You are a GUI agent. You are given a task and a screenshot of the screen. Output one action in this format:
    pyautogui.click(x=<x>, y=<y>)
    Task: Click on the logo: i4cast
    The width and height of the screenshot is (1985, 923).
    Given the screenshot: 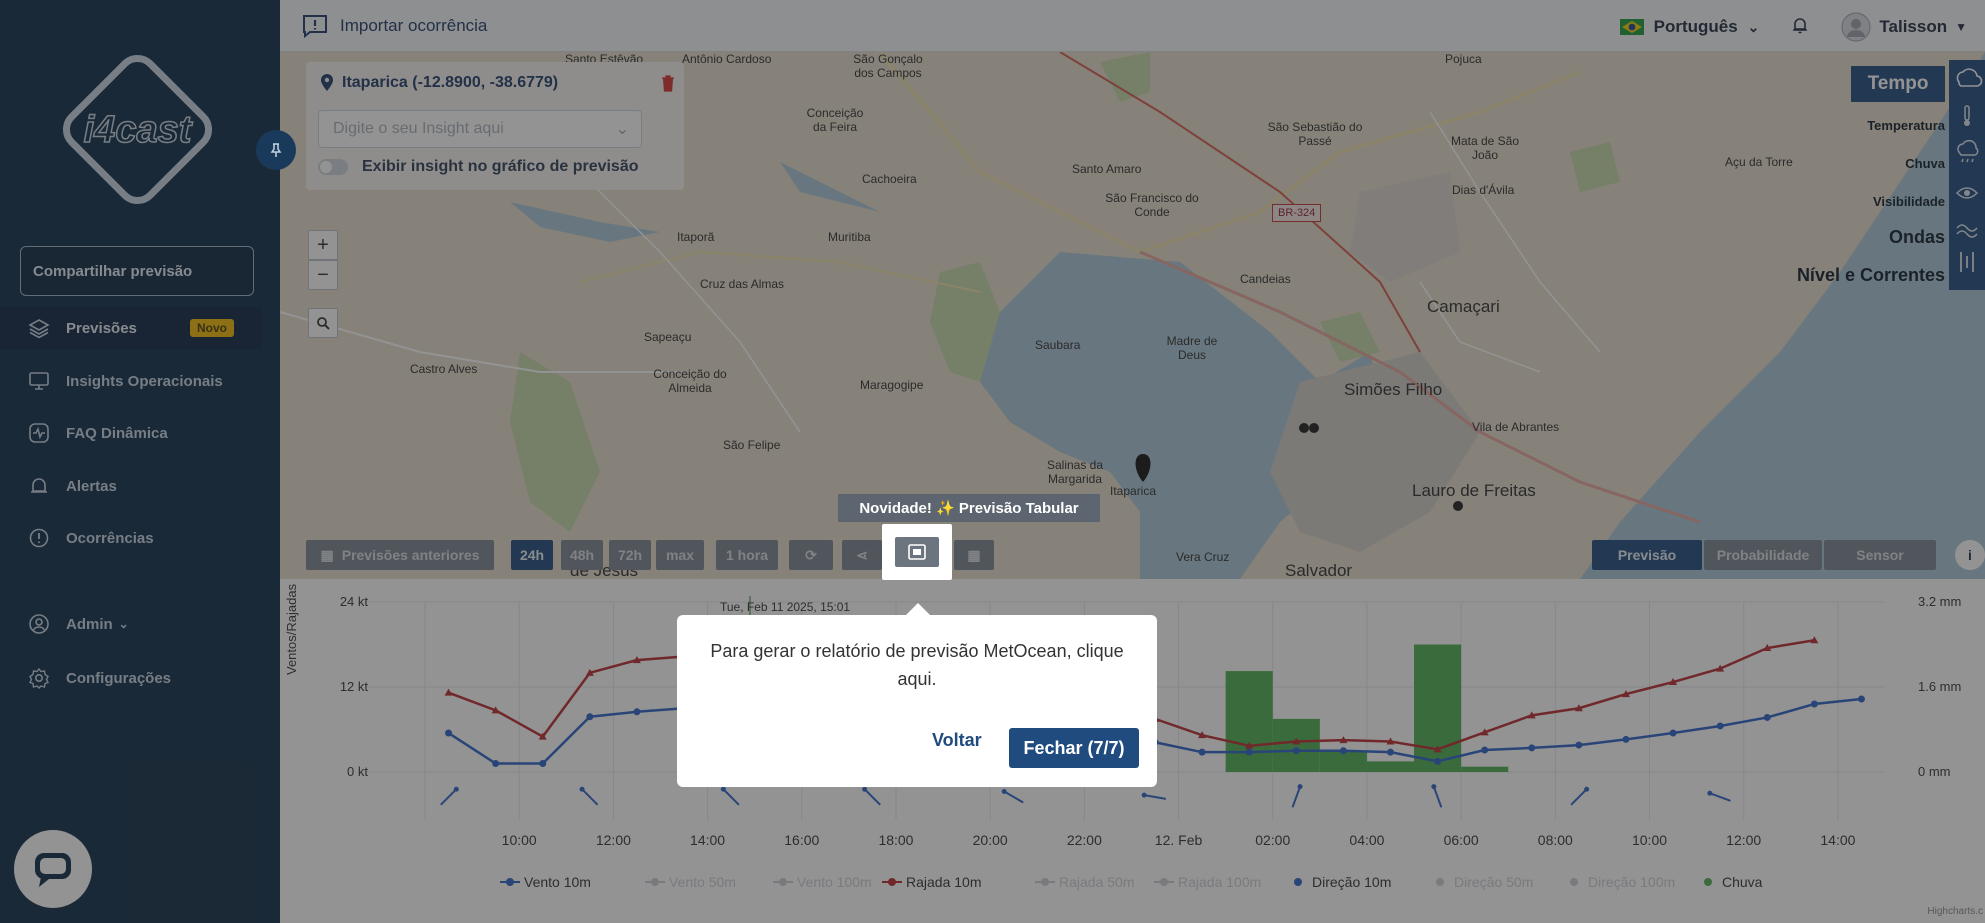 What is the action you would take?
    pyautogui.click(x=137, y=129)
    